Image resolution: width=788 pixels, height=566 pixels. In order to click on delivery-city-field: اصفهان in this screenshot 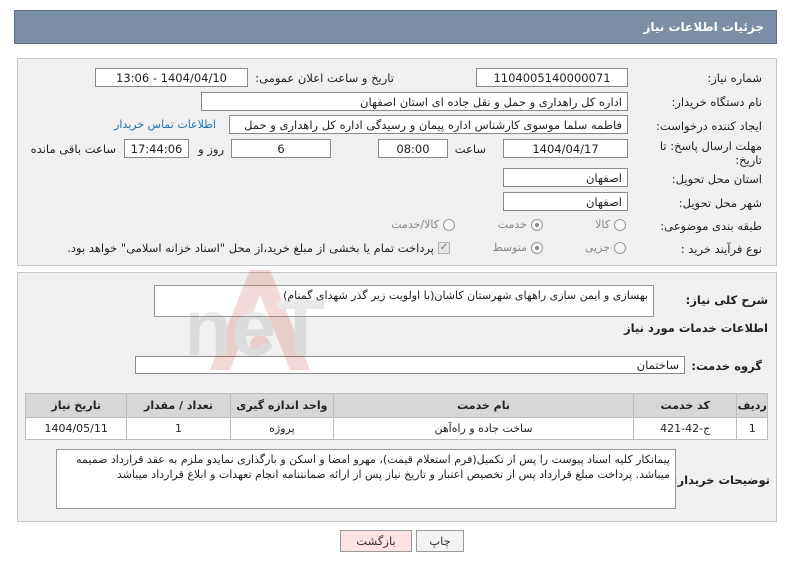, I will do `click(565, 201)`.